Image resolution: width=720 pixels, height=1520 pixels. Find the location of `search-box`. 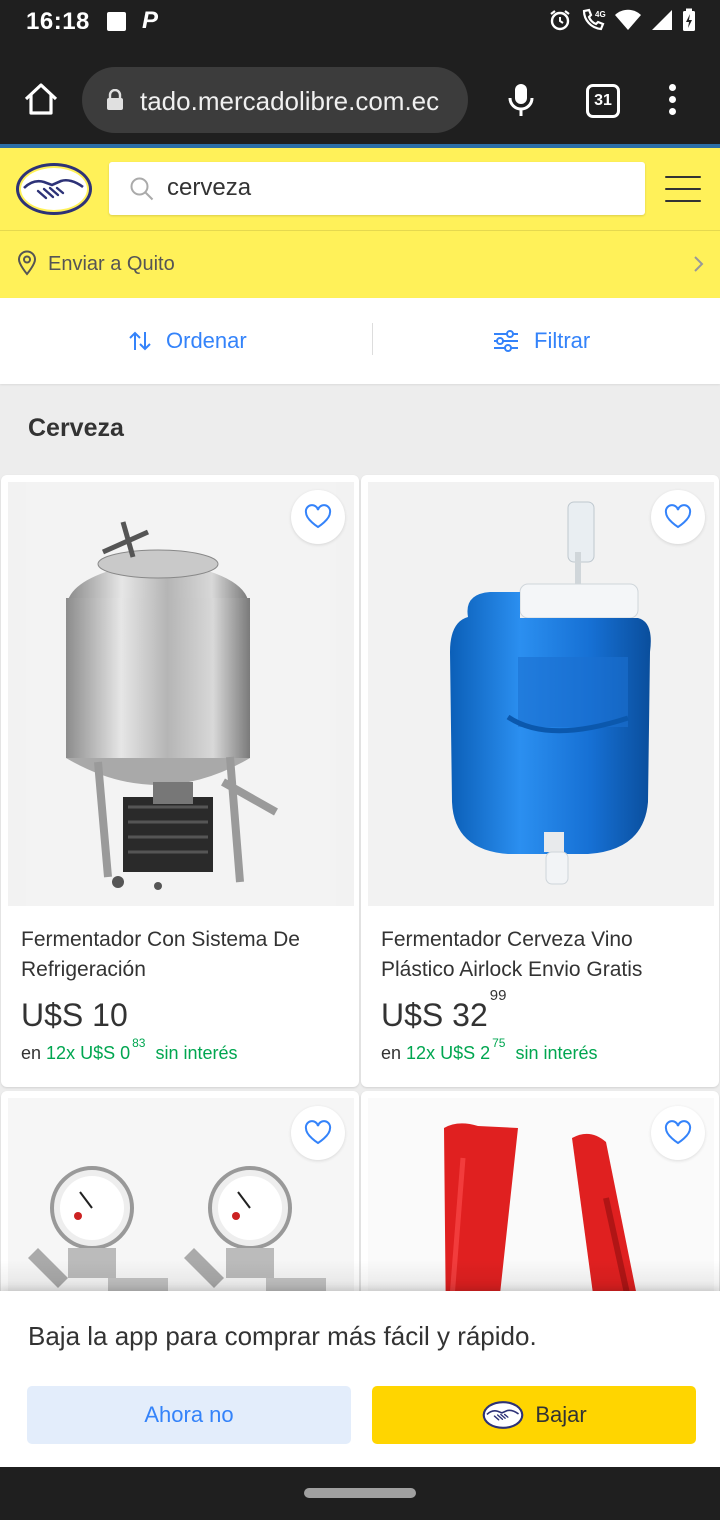

search-box is located at coordinates (377, 188).